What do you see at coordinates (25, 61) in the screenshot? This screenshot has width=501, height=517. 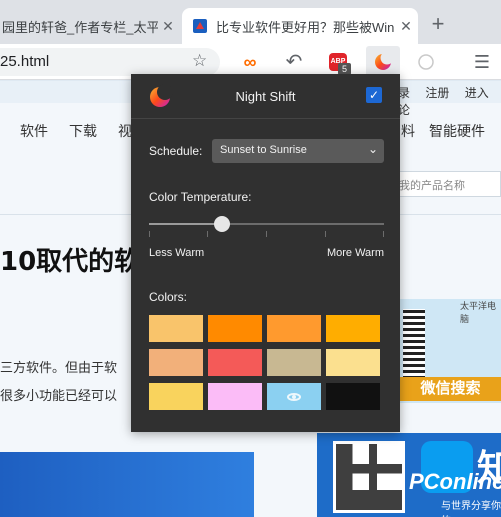 I see `url-text: 25.html` at bounding box center [25, 61].